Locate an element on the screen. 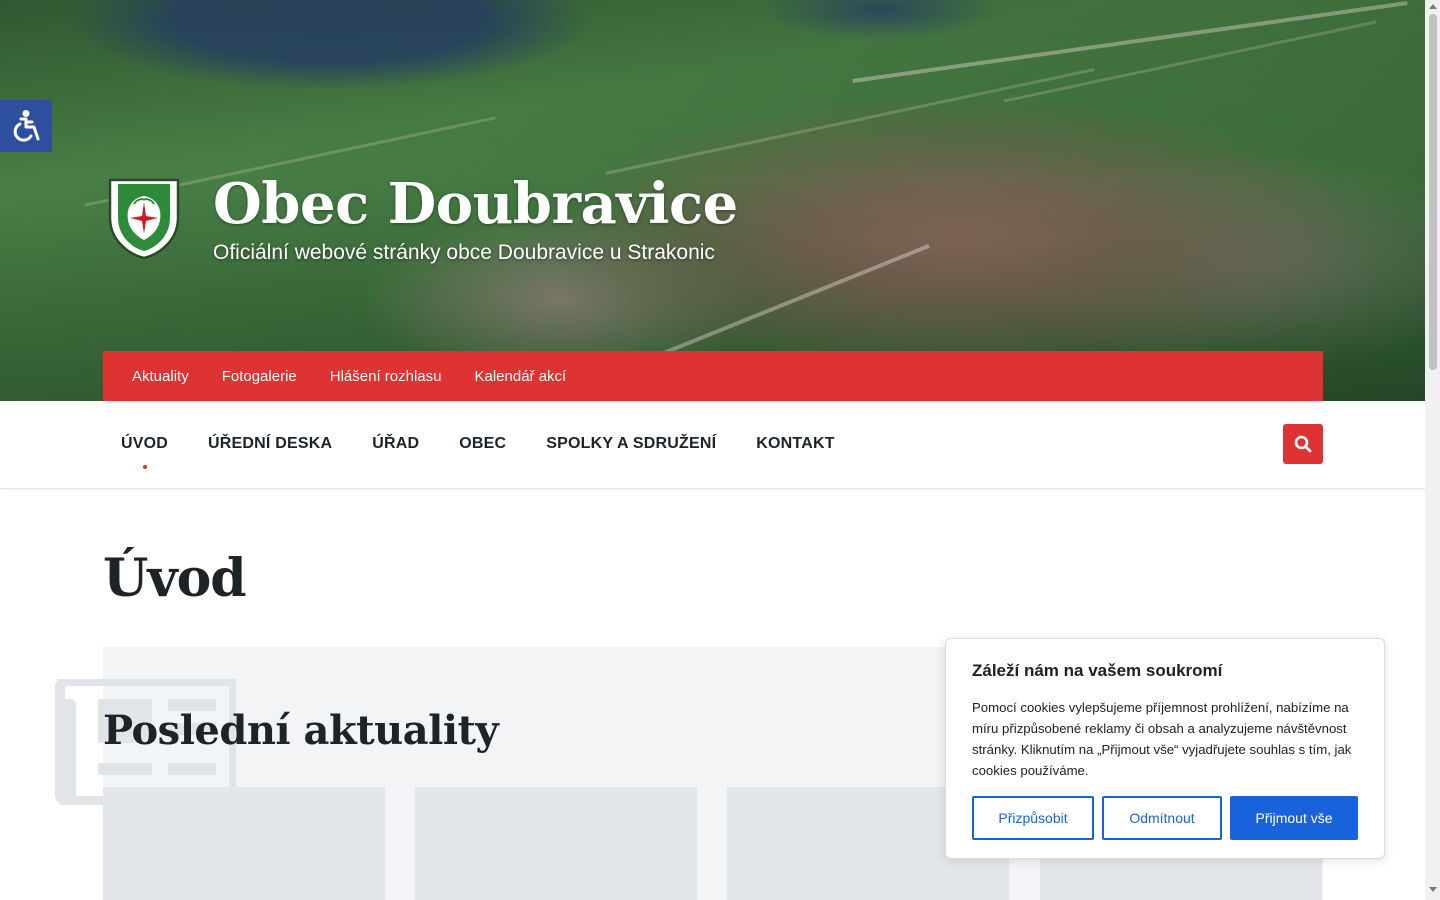 This screenshot has width=1440, height=900. nav-item-obec: OBEC is located at coordinates (482, 444).